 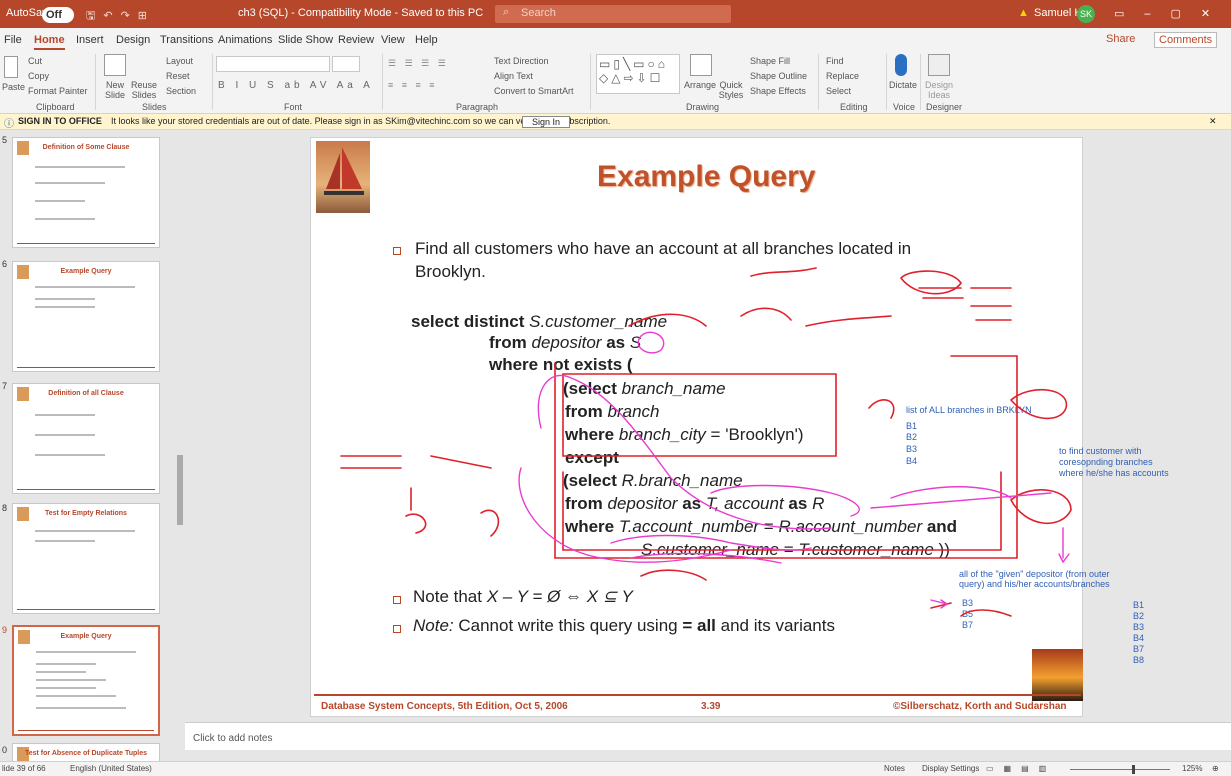 I want to click on cut-button: Cut, so click(x=35, y=61).